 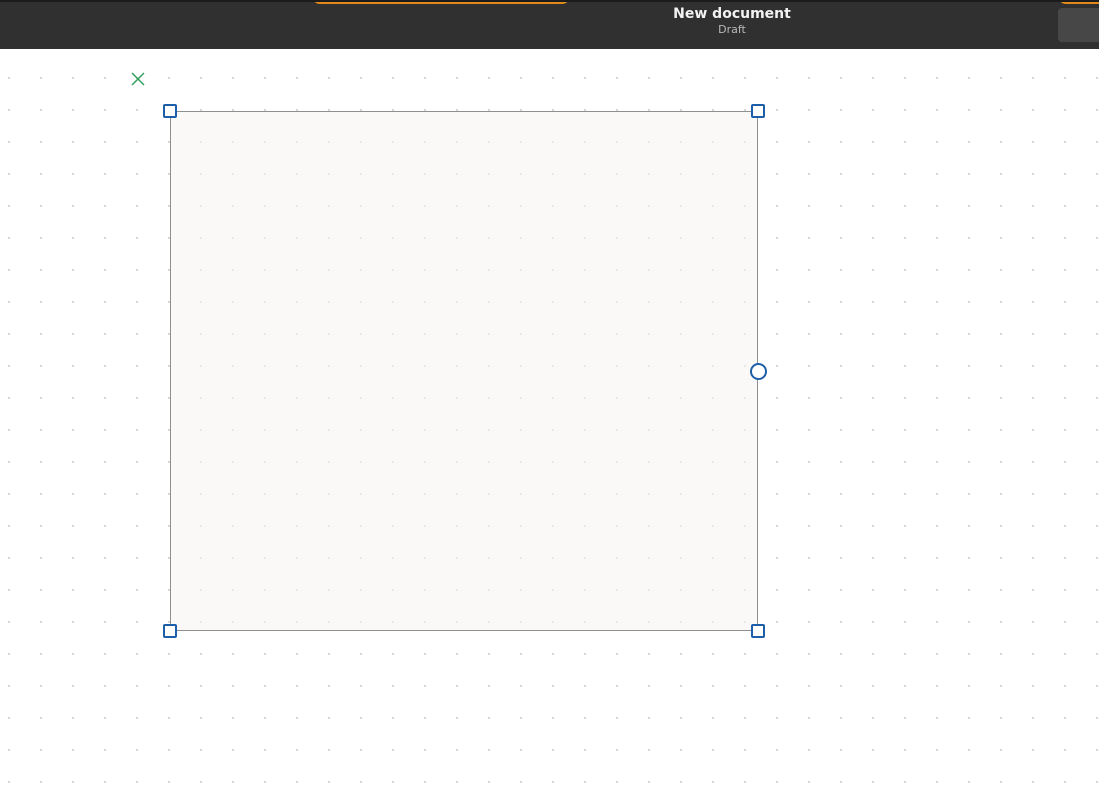 I want to click on document-title: New document, so click(x=732, y=14).